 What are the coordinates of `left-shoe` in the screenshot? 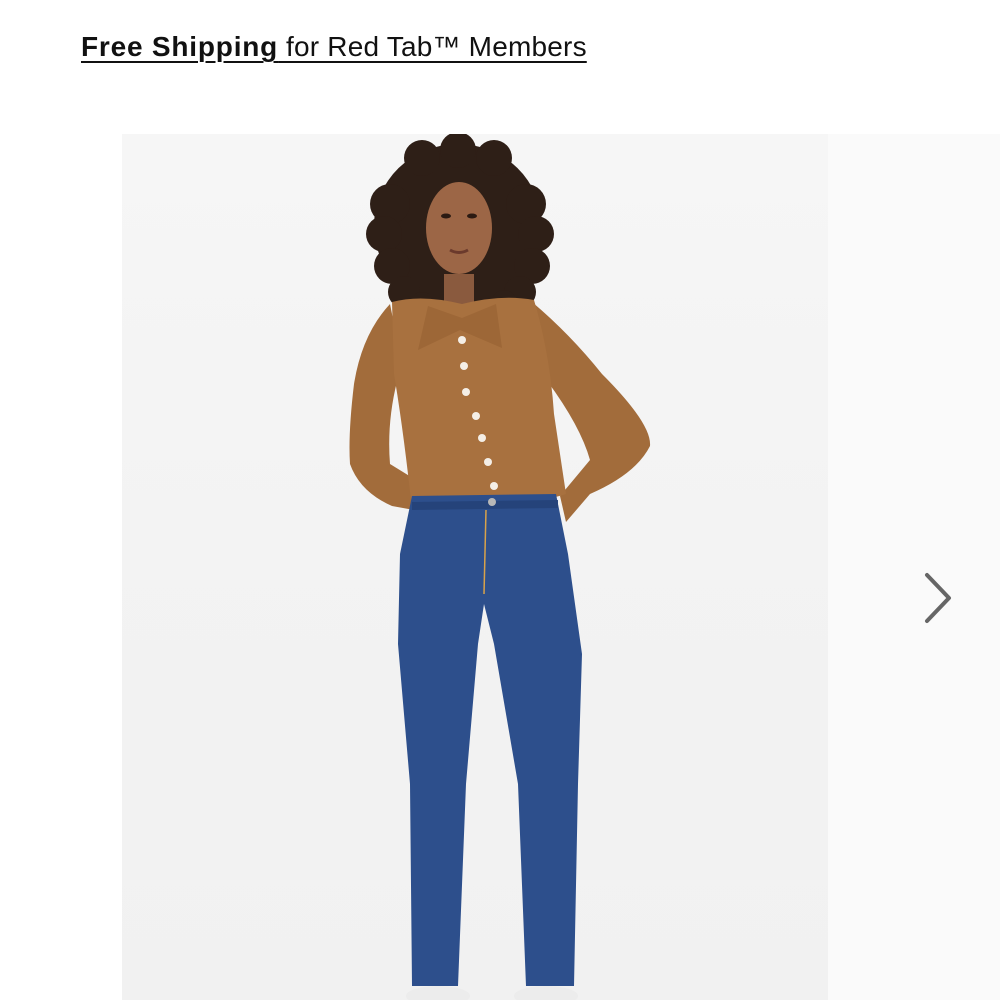 It's located at (438, 993).